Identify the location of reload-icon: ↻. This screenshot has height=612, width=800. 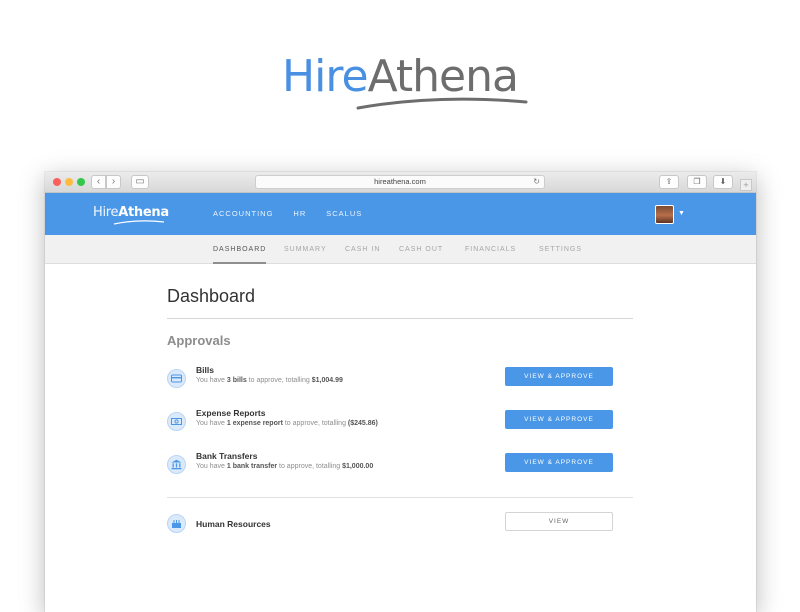
(536, 182).